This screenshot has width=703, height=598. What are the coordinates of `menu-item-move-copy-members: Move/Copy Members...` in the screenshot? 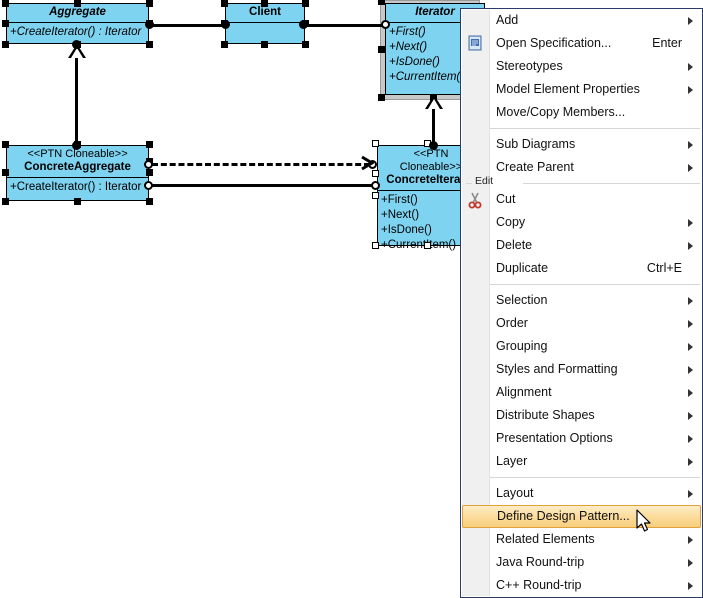 It's located at (581, 112).